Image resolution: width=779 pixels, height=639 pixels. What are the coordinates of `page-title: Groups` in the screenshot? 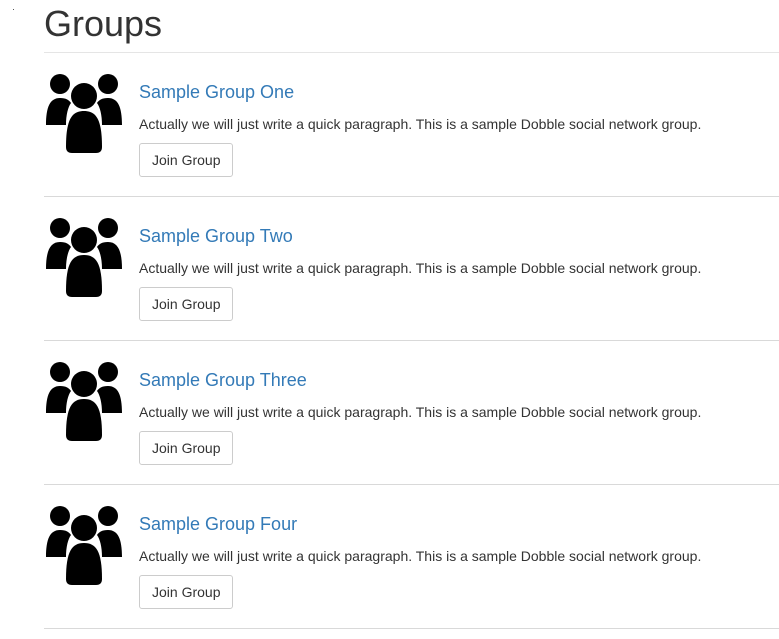 It's located at (103, 23).